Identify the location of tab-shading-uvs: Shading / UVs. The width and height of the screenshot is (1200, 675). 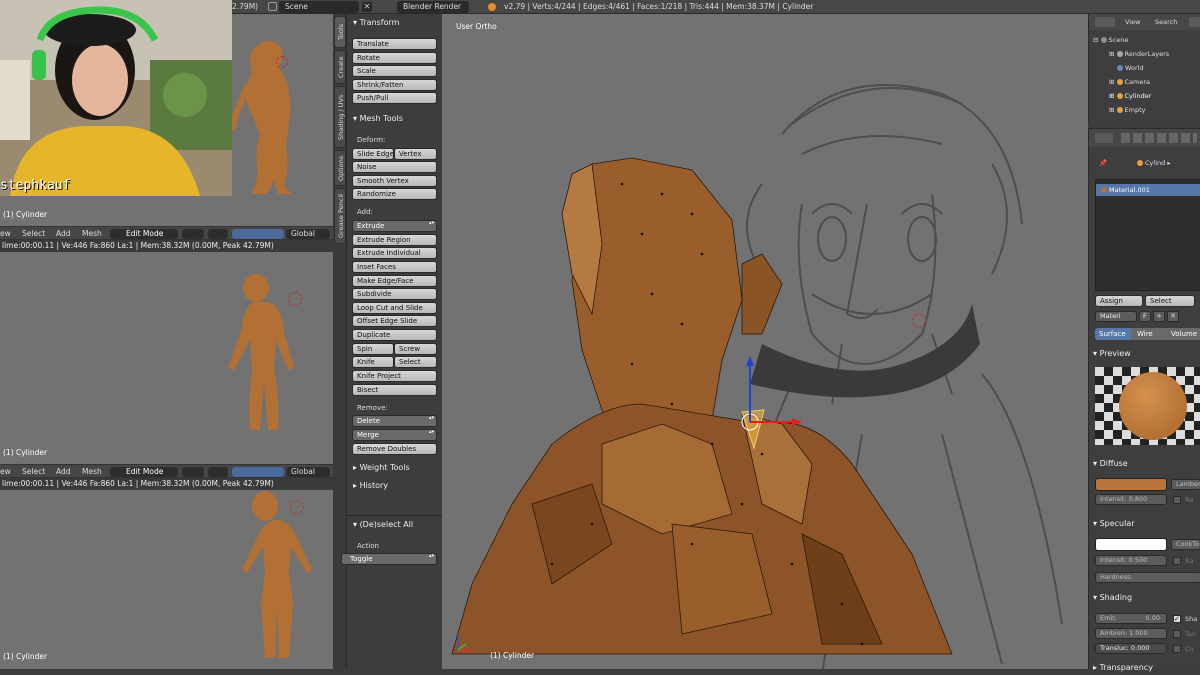
(340, 117).